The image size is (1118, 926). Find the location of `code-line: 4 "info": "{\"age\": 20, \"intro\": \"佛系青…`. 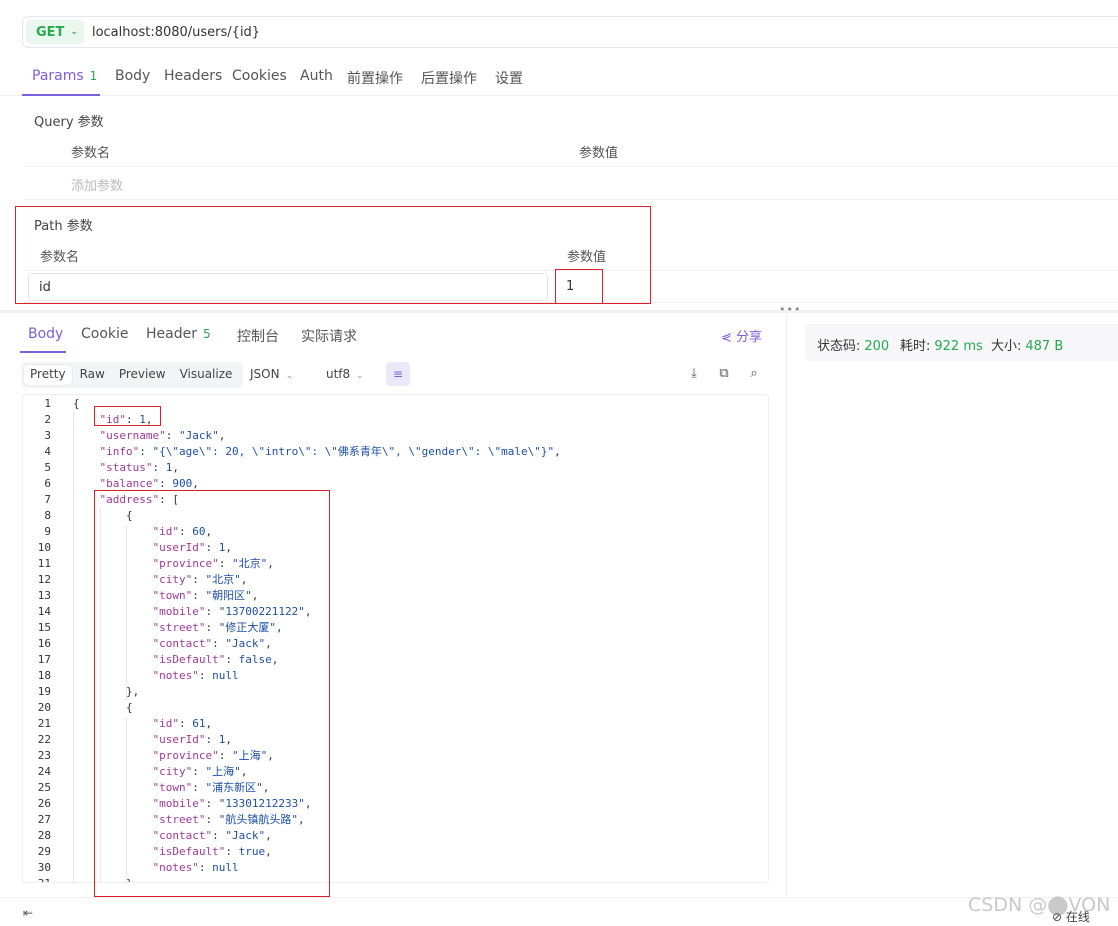

code-line: 4 "info": "{\"age\": 20, \"intro\": \"佛系青… is located at coordinates (395, 452).